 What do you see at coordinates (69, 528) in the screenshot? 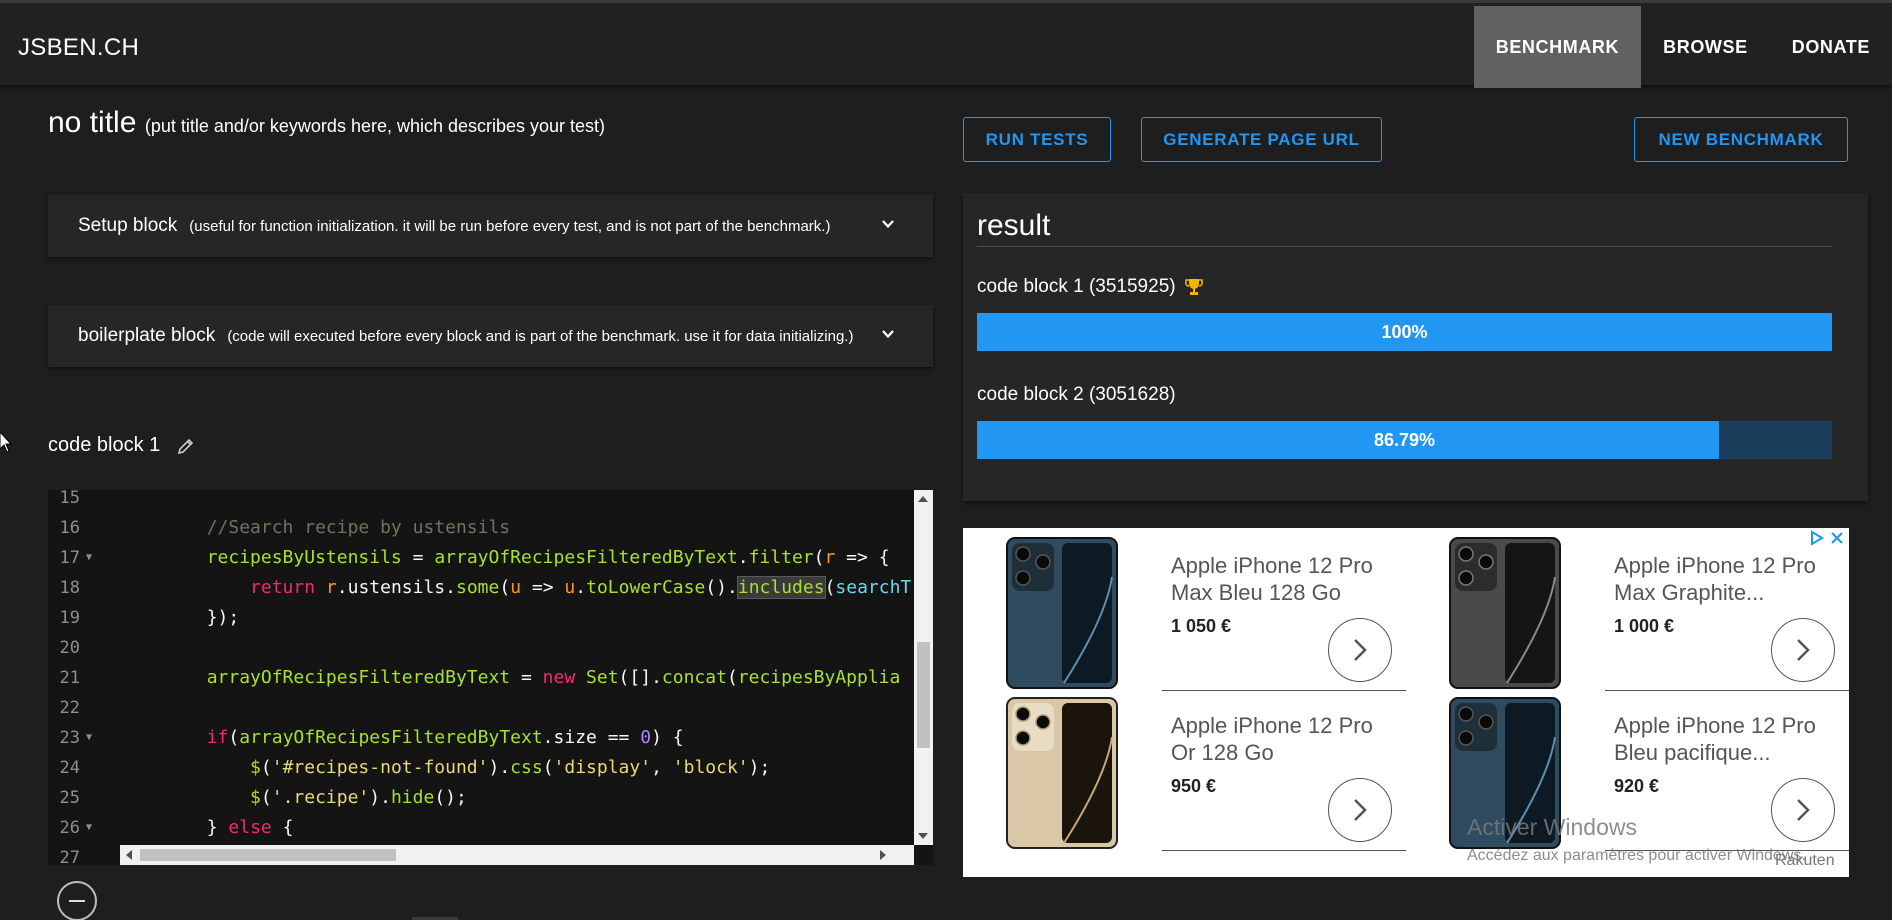
I see `line-number: 16` at bounding box center [69, 528].